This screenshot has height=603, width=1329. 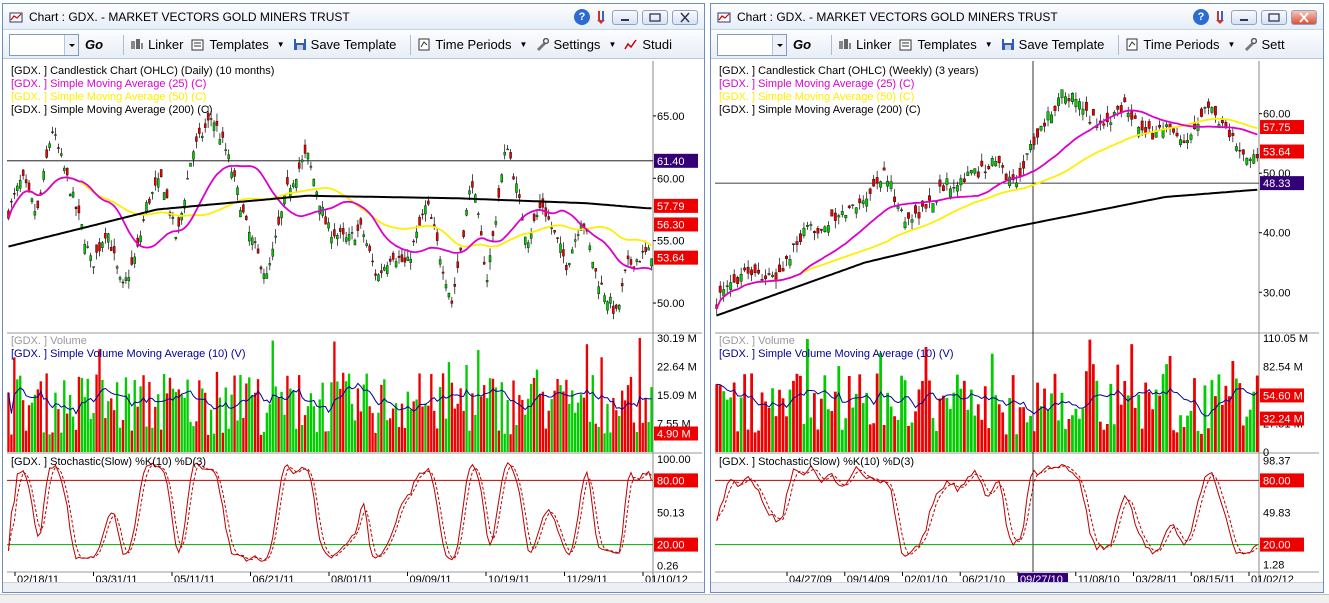 I want to click on studies-button: Studi, so click(x=648, y=44).